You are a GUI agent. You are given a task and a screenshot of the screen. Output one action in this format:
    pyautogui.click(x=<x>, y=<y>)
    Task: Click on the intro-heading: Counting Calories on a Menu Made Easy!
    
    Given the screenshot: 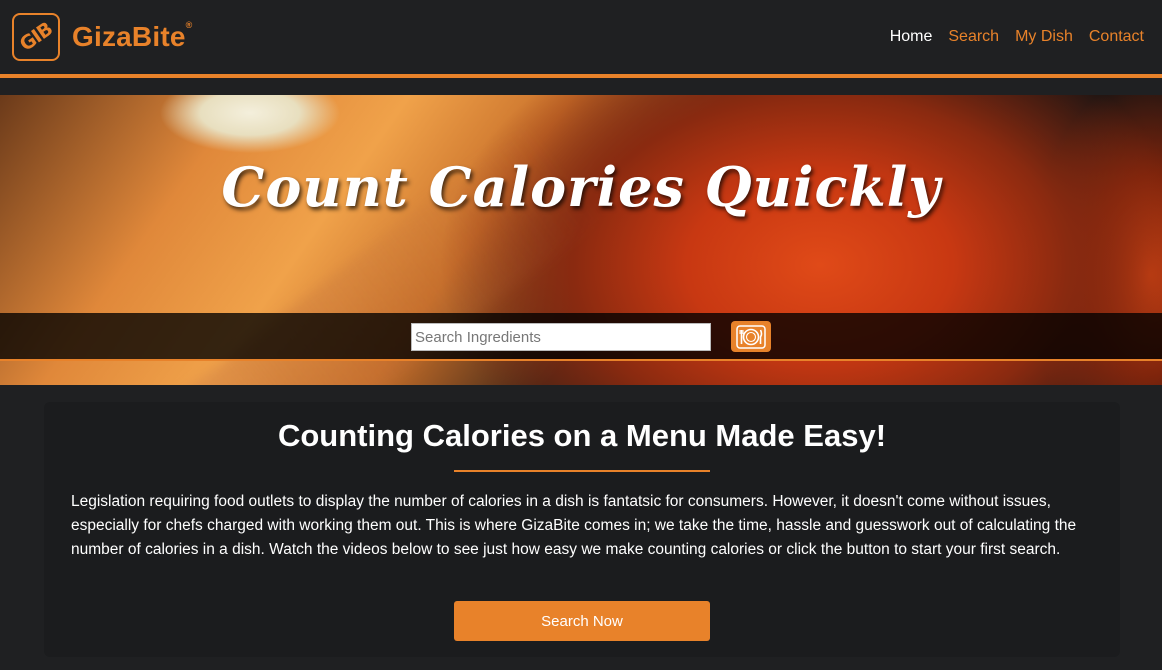 What is the action you would take?
    pyautogui.click(x=582, y=435)
    